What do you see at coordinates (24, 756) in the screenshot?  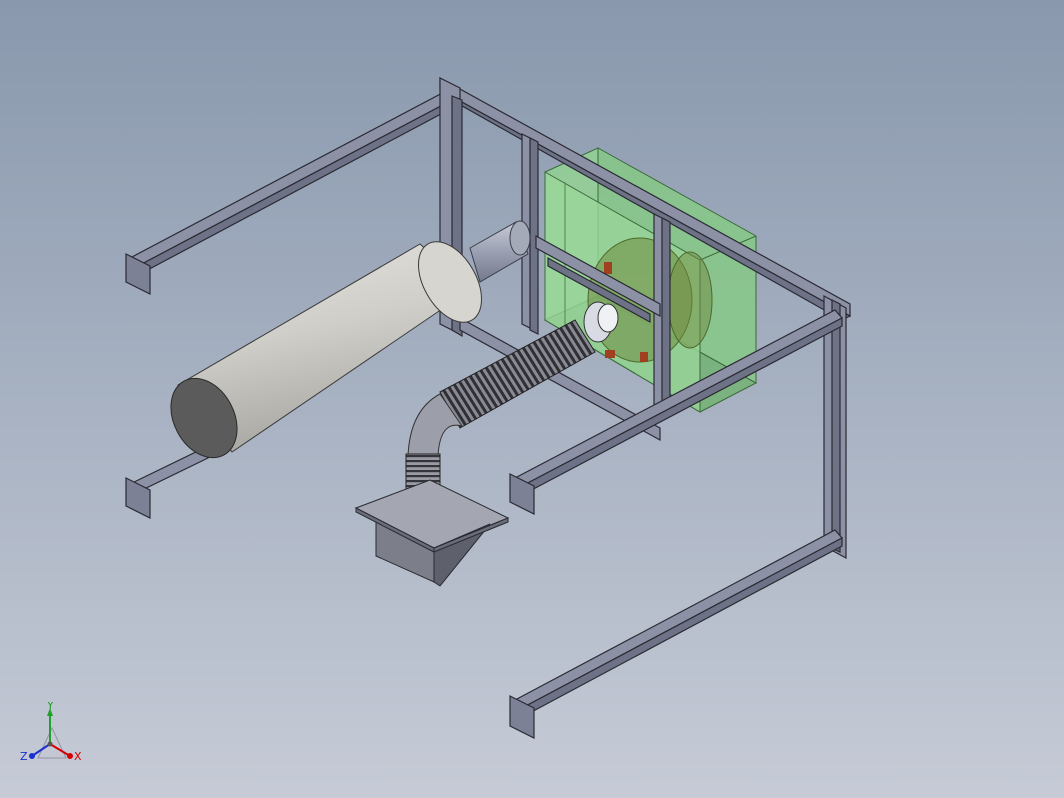 I see `z-axis-label: Z` at bounding box center [24, 756].